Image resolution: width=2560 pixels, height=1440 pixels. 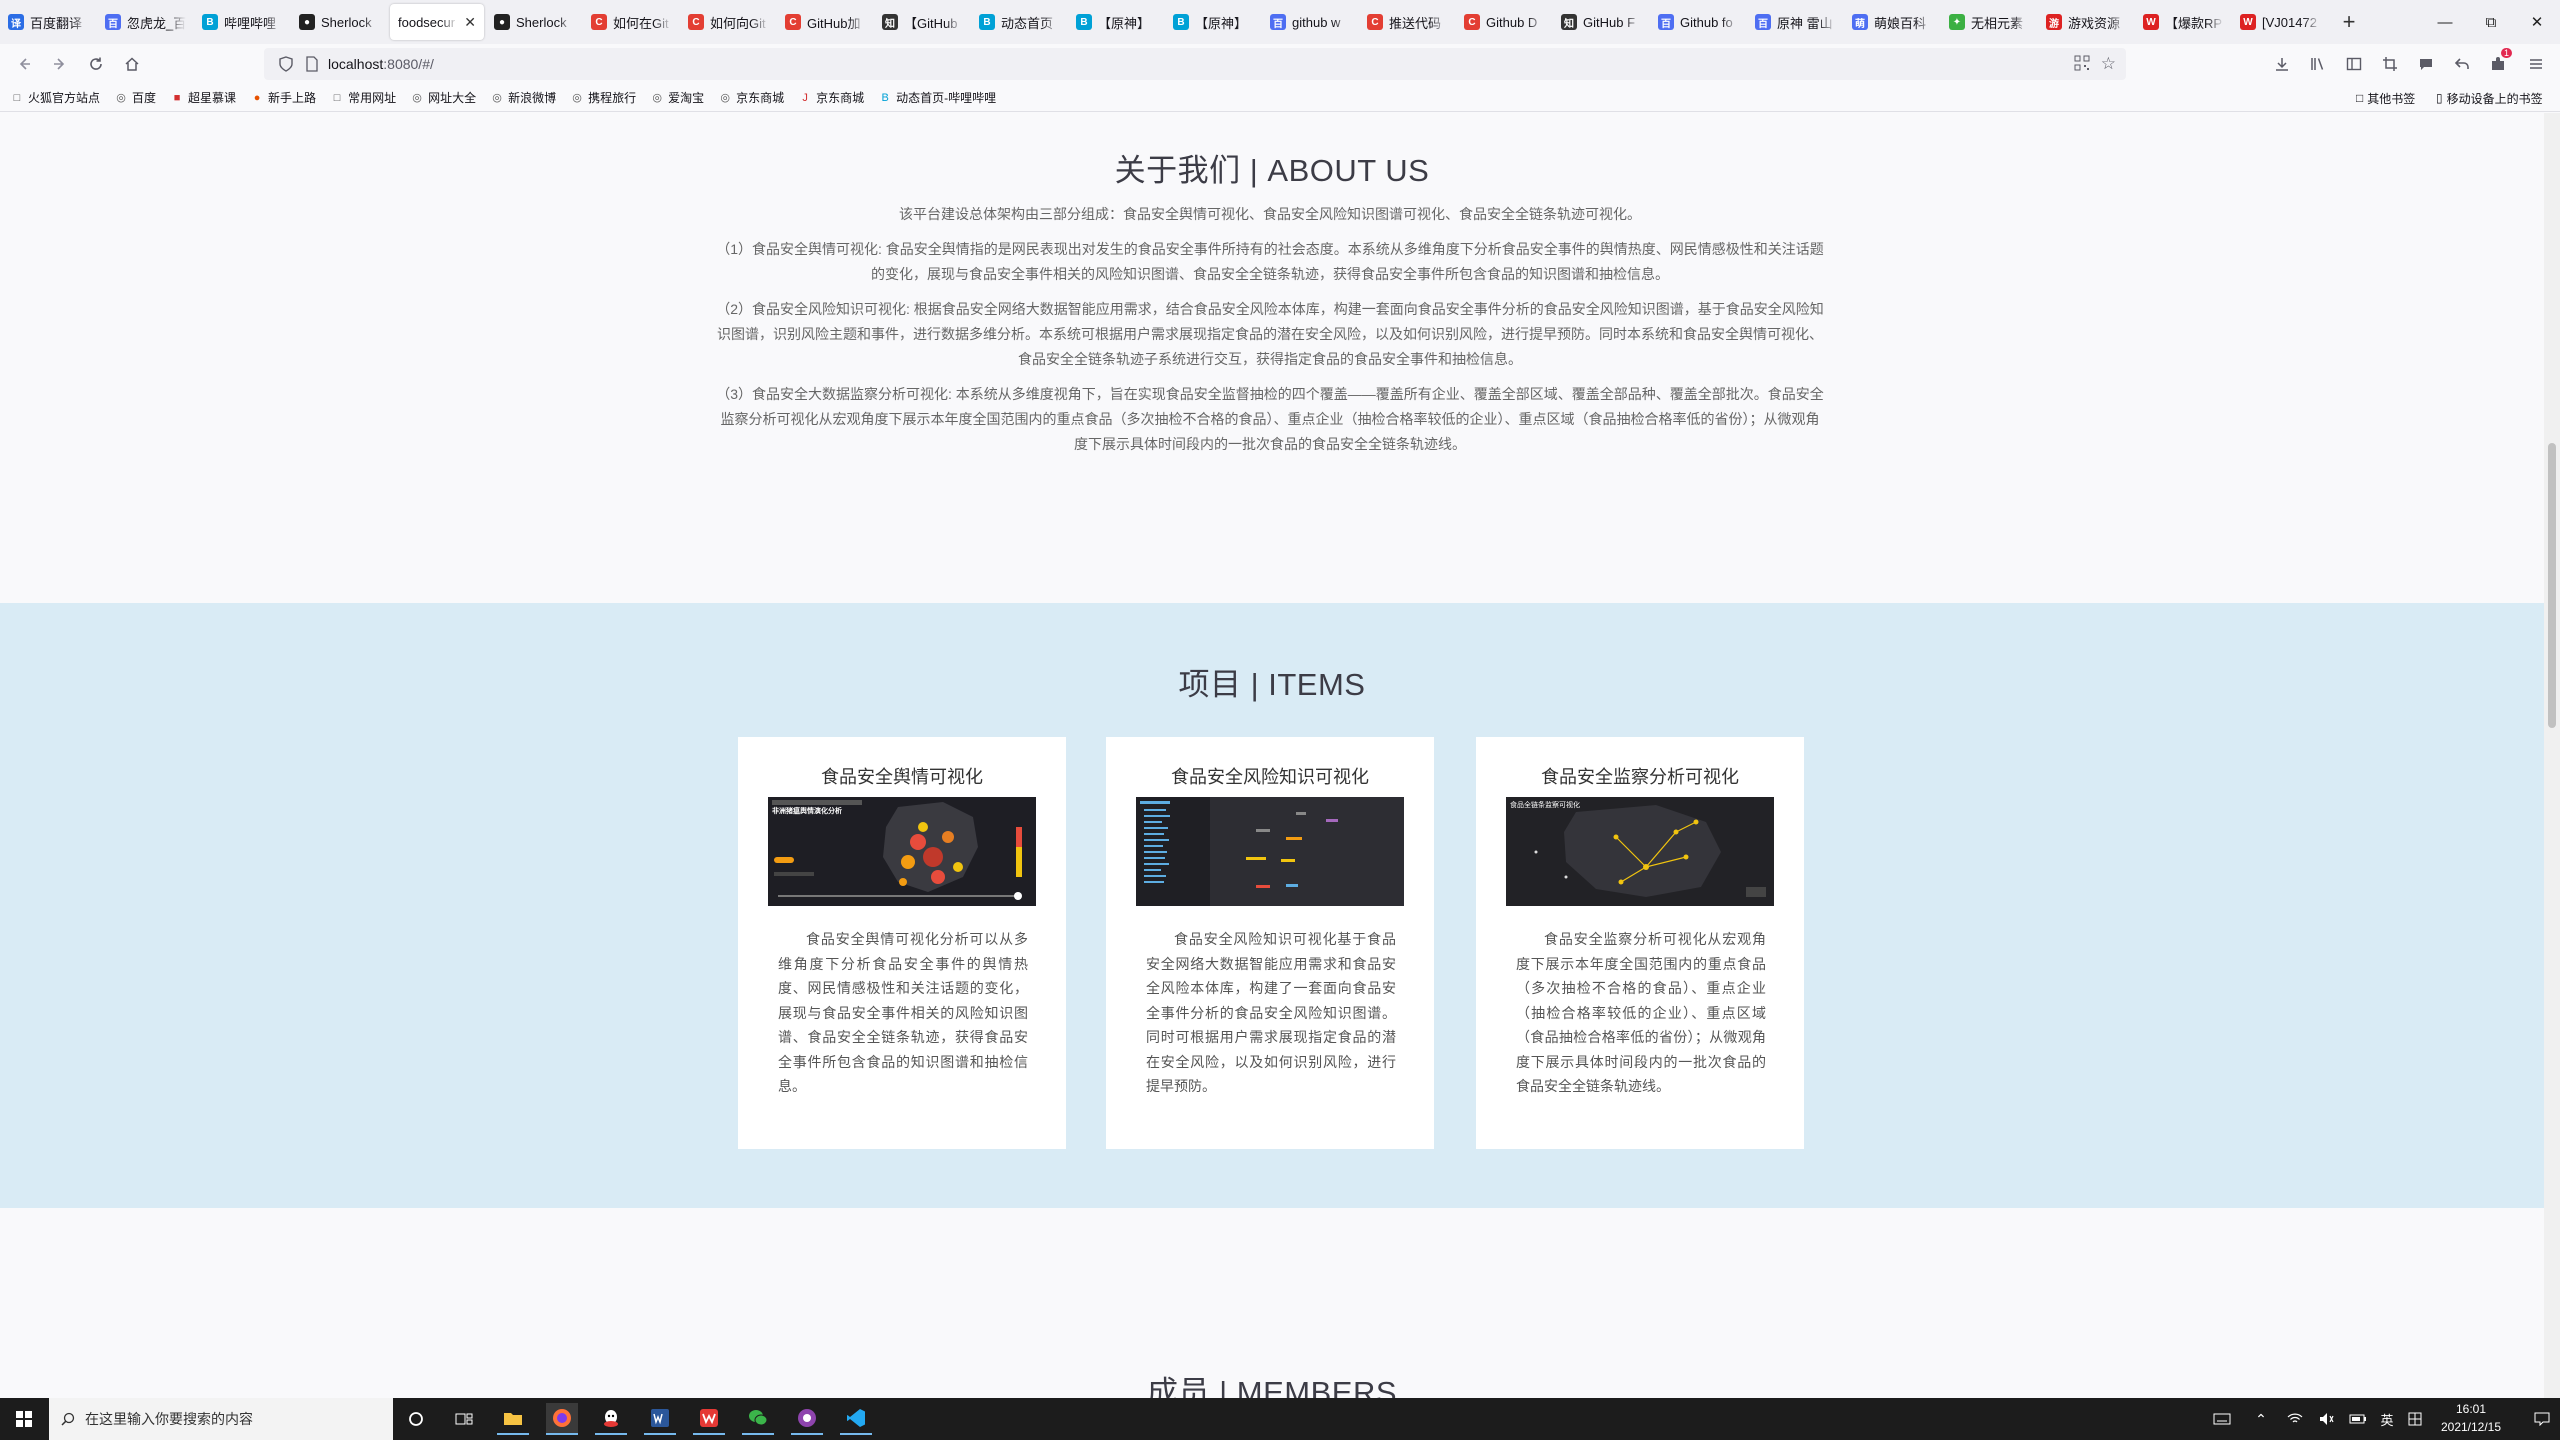 What do you see at coordinates (611, 1419) in the screenshot?
I see `qq-icon` at bounding box center [611, 1419].